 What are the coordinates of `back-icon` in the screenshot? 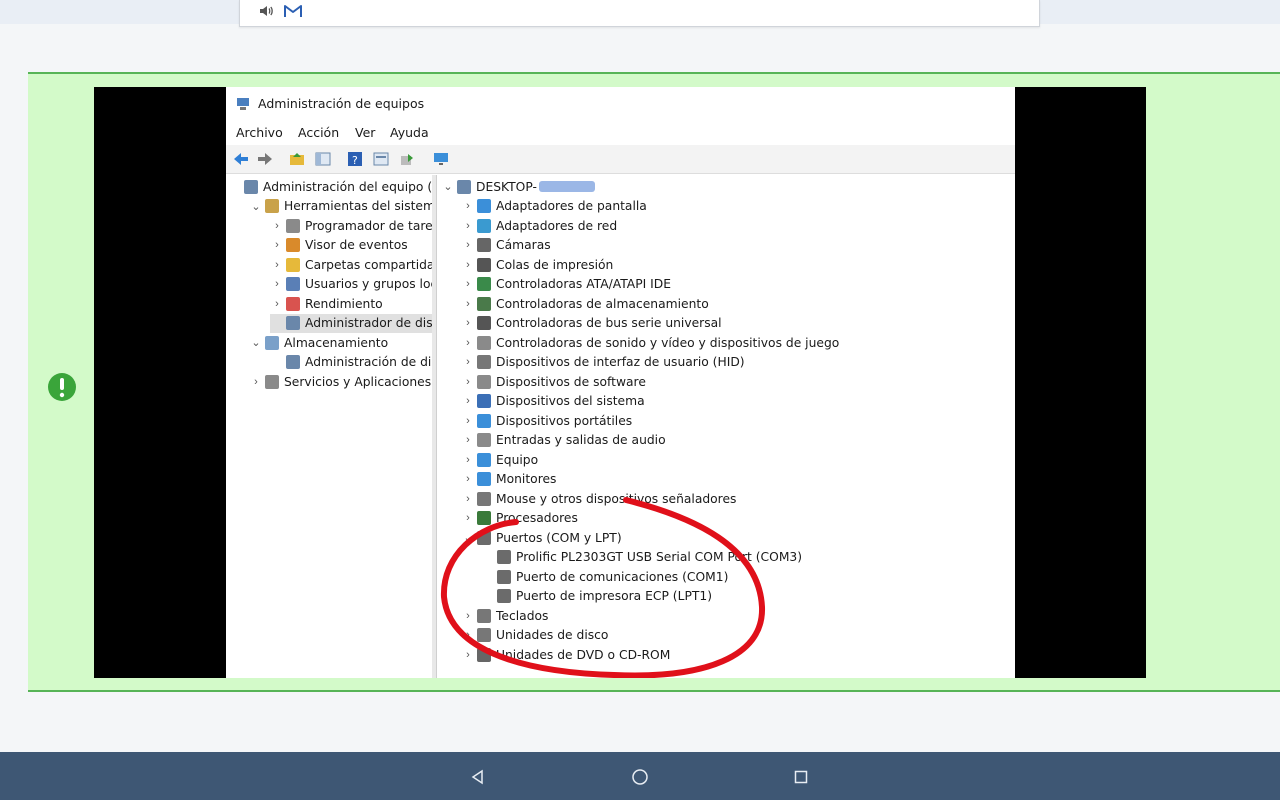 It's located at (241, 159).